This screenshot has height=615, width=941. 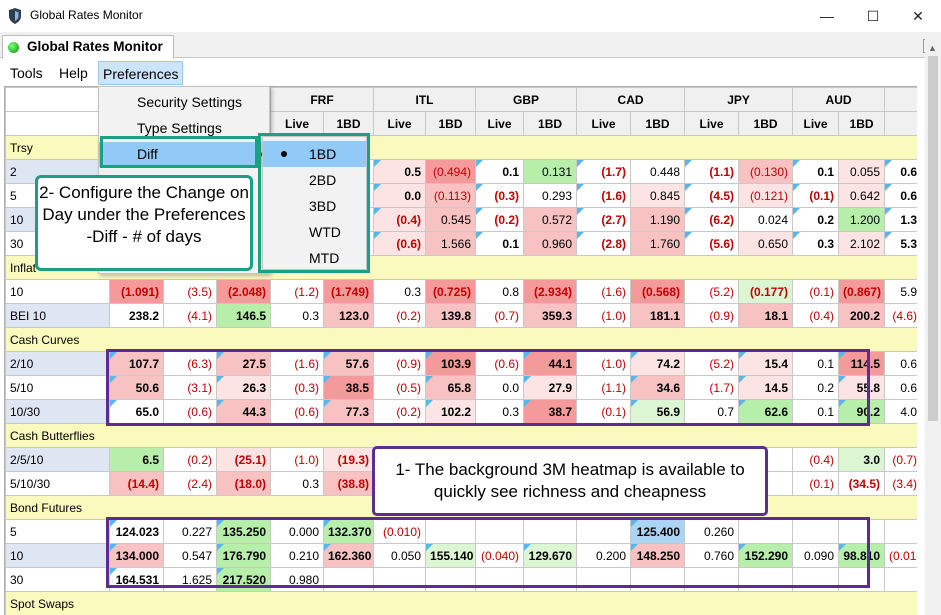 What do you see at coordinates (933, 238) in the screenshot?
I see `scroll-thumb` at bounding box center [933, 238].